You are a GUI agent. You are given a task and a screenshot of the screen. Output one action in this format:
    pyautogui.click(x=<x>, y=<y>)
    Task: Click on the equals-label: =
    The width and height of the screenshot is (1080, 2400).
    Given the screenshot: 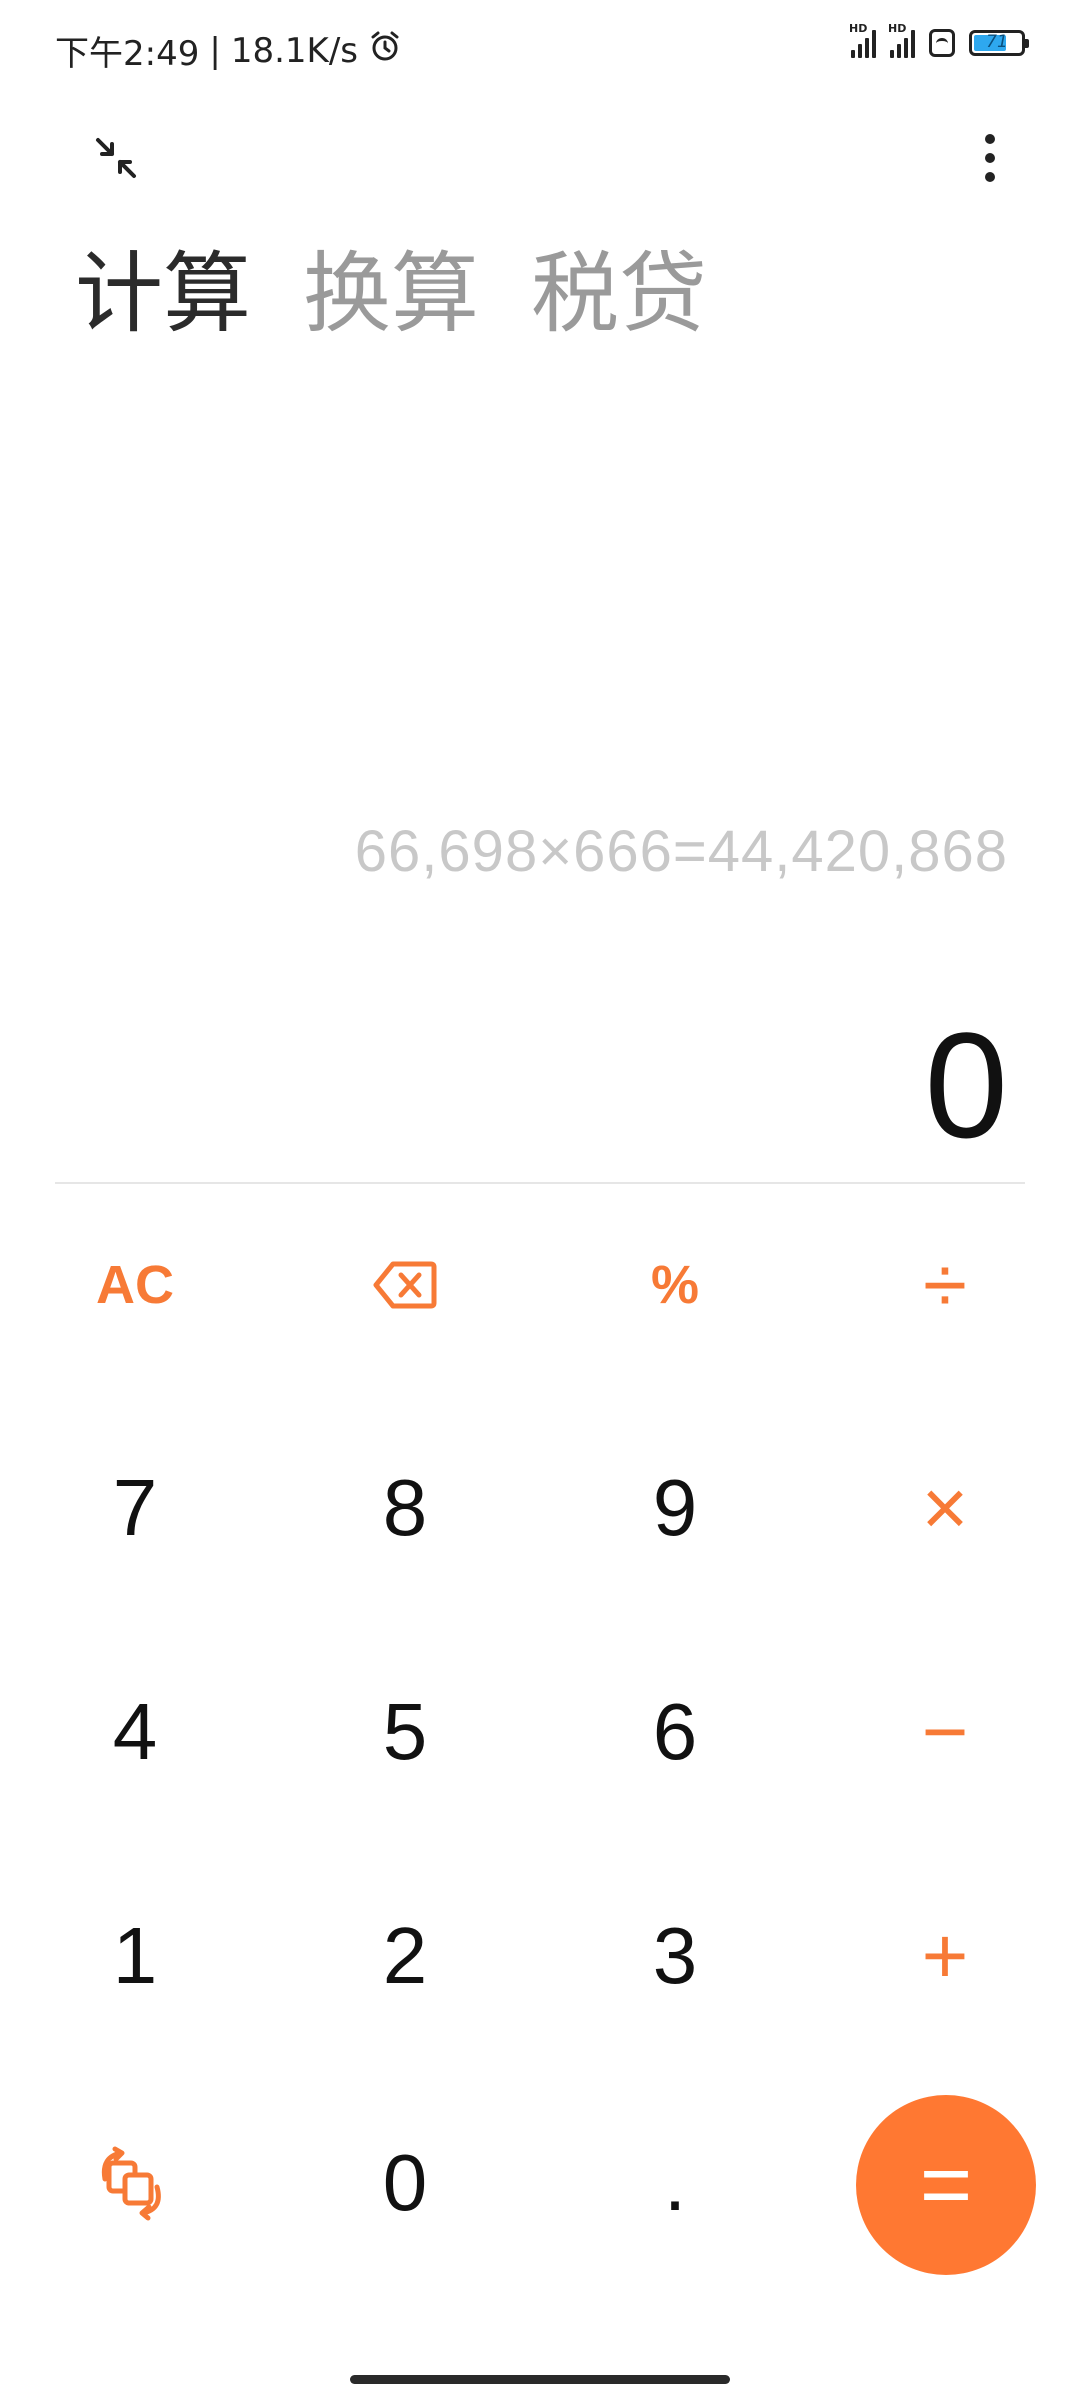 What is the action you would take?
    pyautogui.click(x=946, y=2185)
    